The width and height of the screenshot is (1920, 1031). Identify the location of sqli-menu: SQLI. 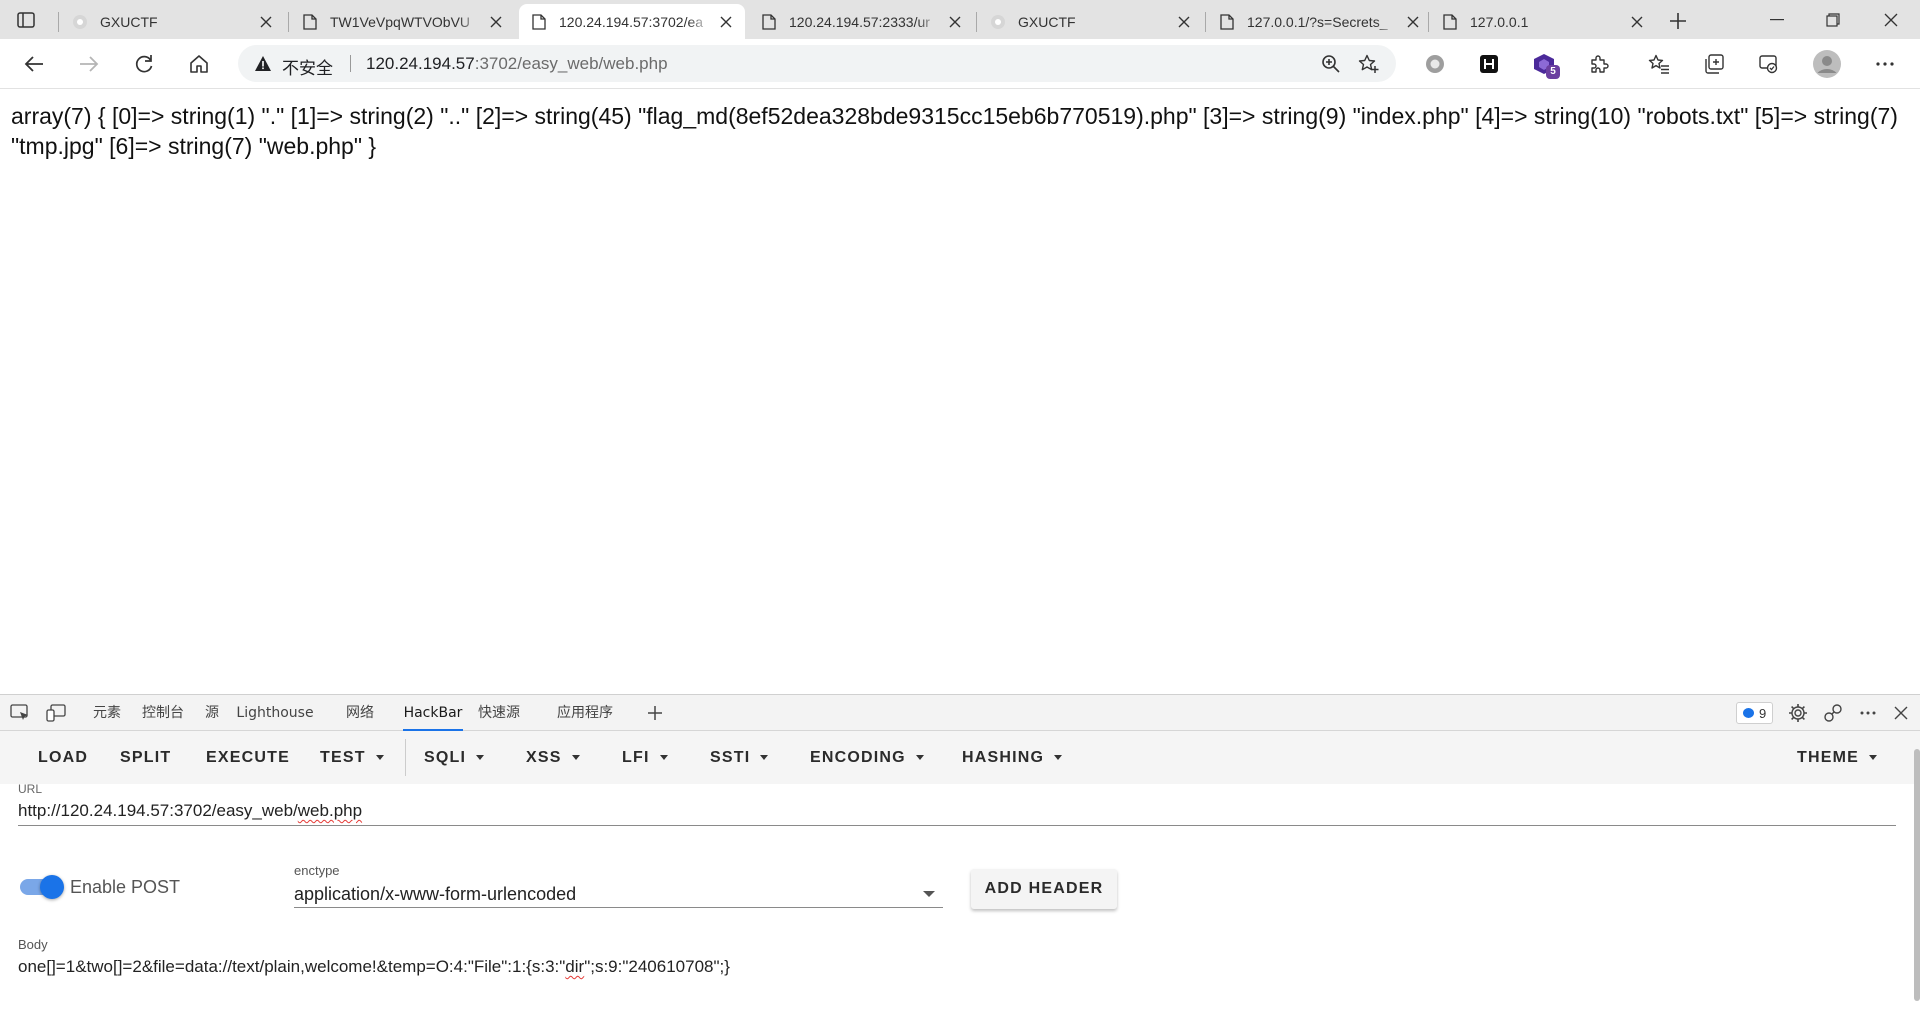
(454, 757).